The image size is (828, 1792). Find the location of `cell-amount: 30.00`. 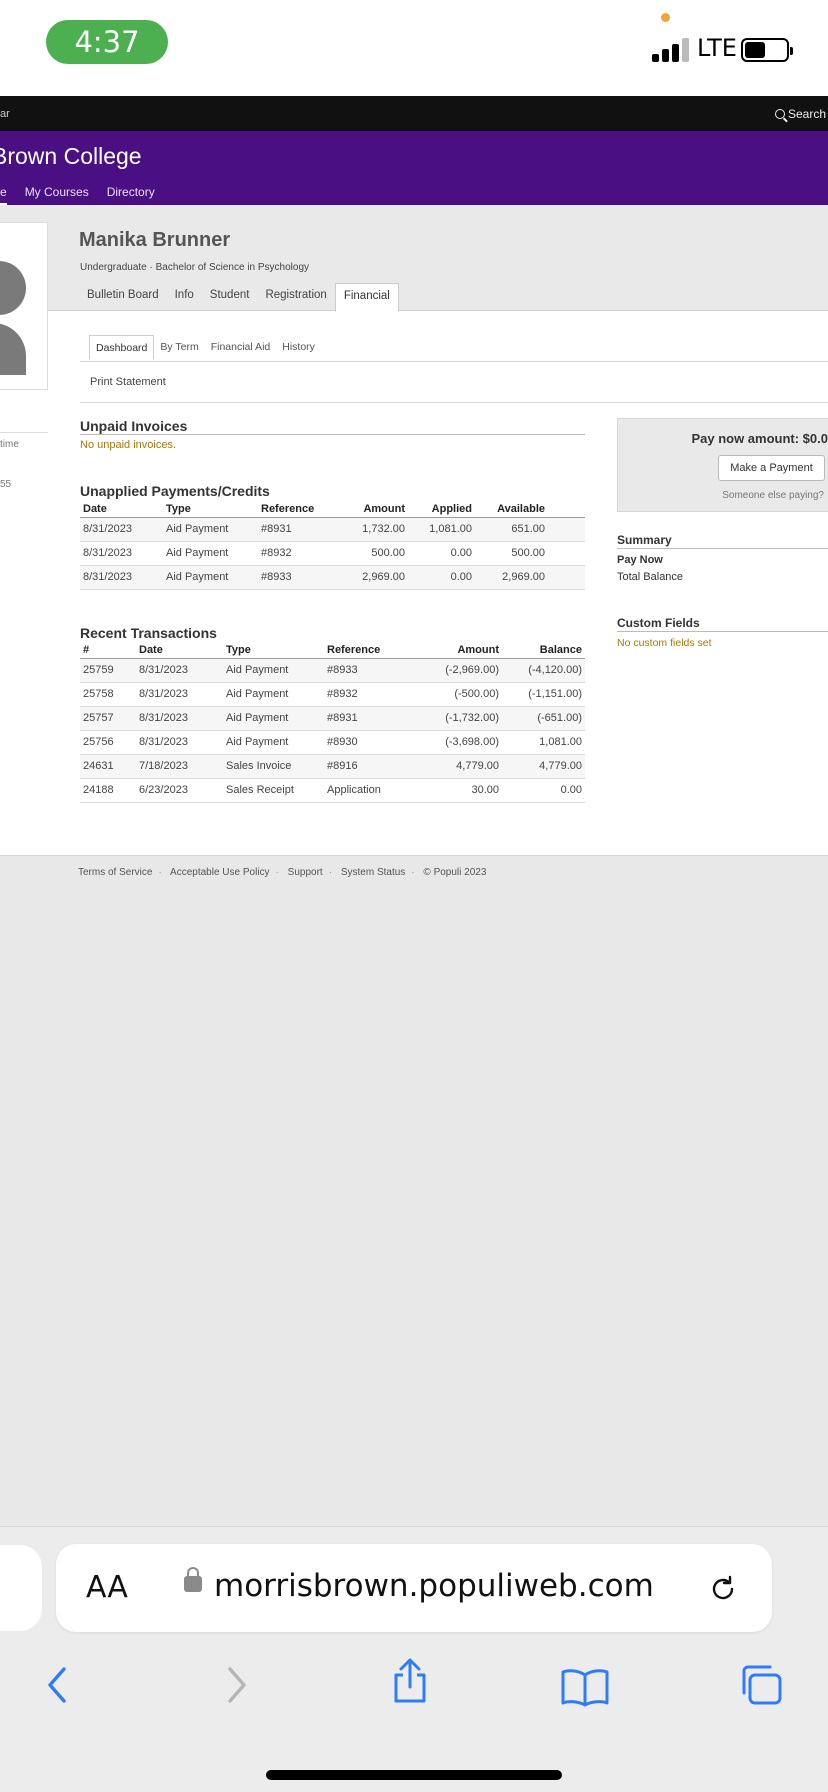

cell-amount: 30.00 is located at coordinates (458, 790).